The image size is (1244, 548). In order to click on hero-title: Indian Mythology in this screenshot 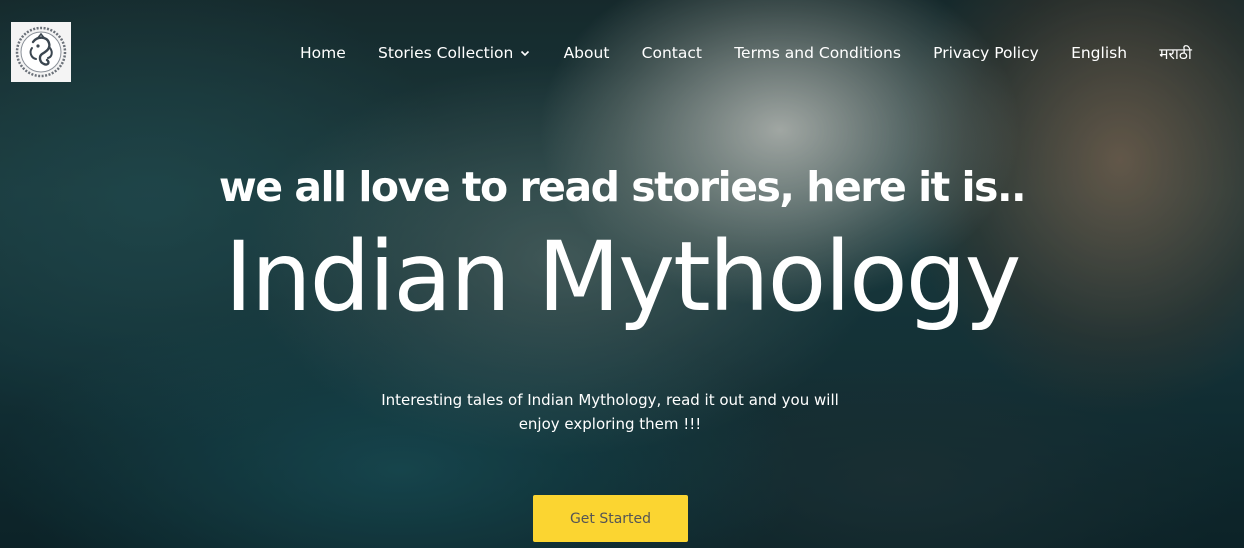, I will do `click(623, 277)`.